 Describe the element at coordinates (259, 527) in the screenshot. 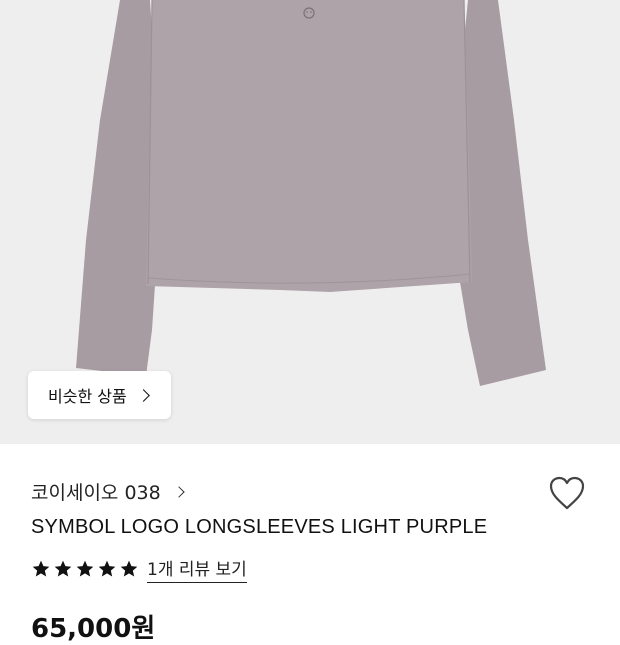

I see `product-title: SYMBOL LOGO LONGSLEEVES LIGHT PURPLE` at that location.